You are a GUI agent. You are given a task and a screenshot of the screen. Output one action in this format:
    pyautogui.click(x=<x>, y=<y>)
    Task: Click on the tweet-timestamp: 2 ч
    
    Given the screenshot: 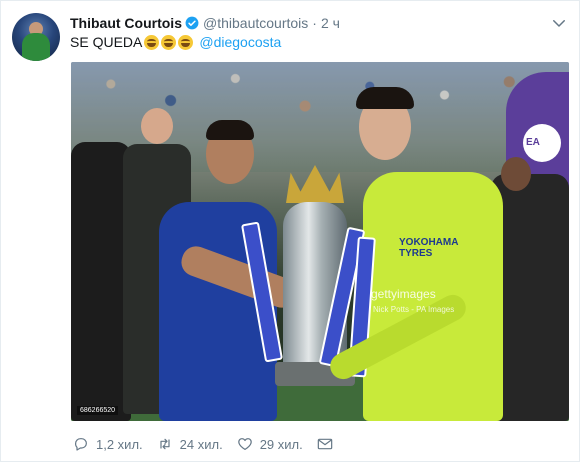 What is the action you would take?
    pyautogui.click(x=330, y=23)
    